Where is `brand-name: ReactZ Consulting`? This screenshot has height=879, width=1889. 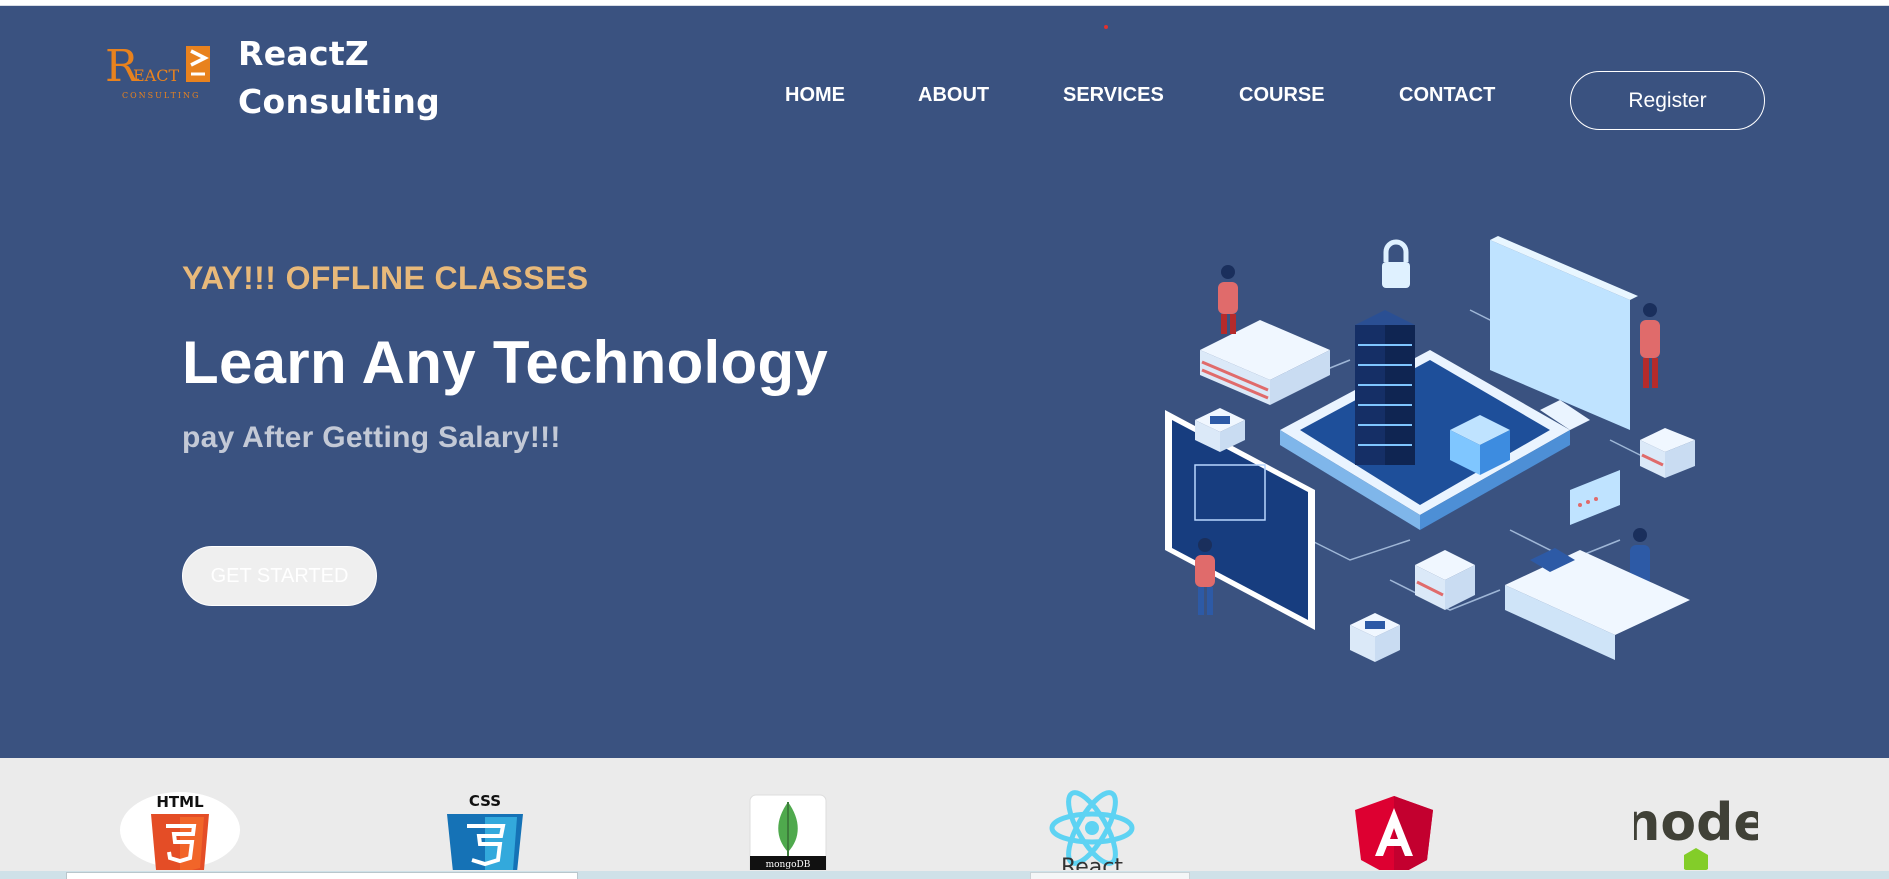
brand-name: ReactZ Consulting is located at coordinates (339, 78).